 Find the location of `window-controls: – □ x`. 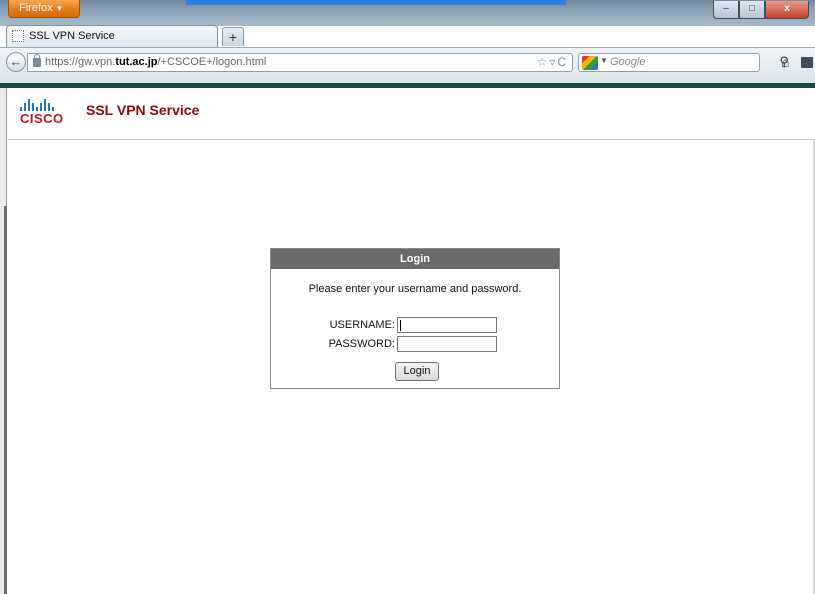

window-controls: – □ x is located at coordinates (761, 10).